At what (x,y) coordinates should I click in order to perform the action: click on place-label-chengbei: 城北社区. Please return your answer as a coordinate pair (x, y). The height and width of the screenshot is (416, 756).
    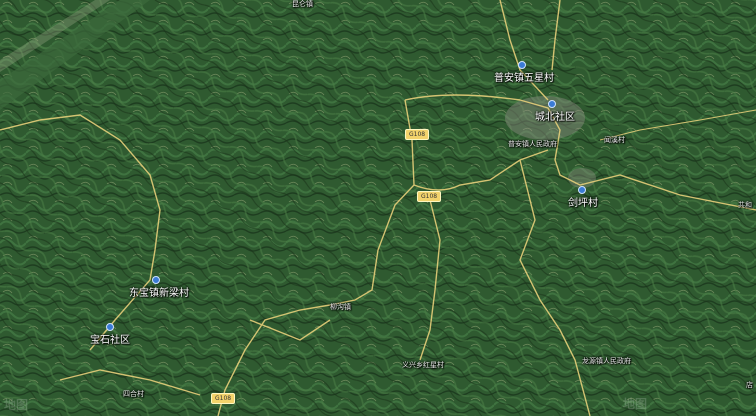
    Looking at the image, I should click on (555, 115).